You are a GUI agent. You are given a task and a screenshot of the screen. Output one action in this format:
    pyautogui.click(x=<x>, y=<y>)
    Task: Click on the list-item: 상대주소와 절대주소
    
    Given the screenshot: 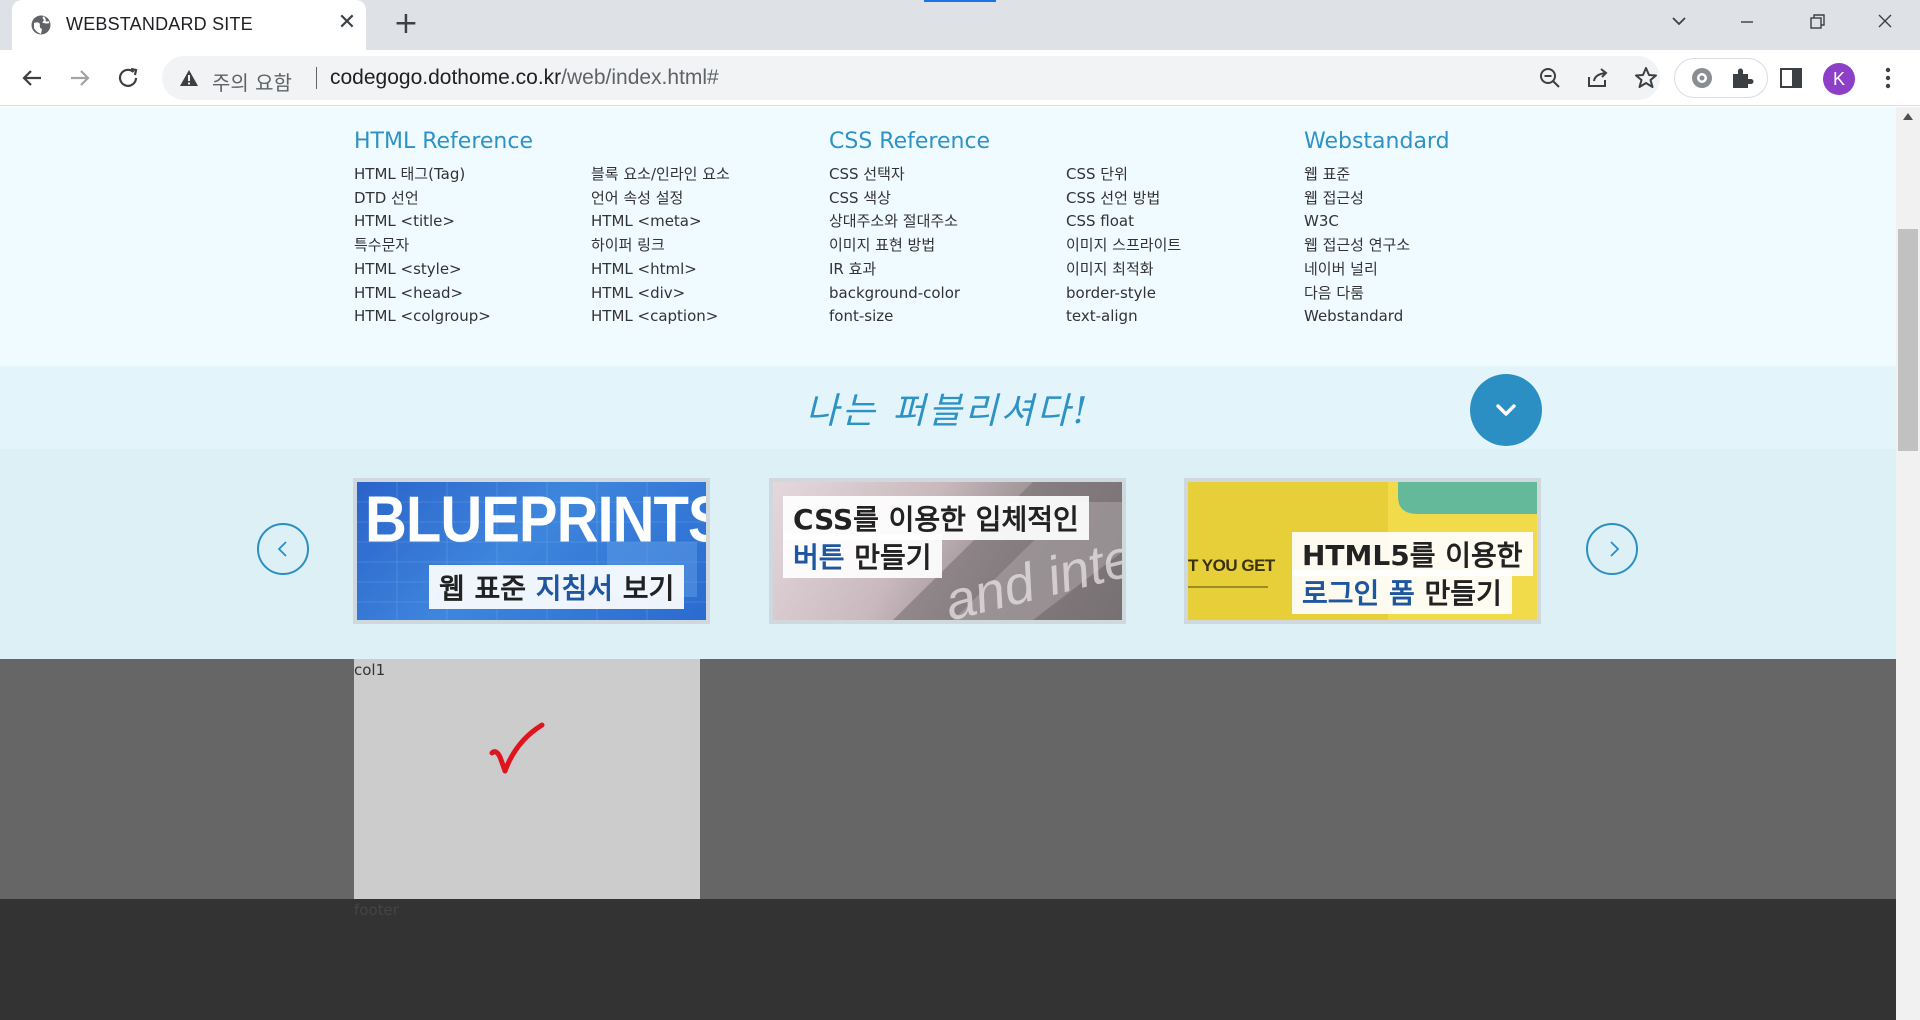 What is the action you would take?
    pyautogui.click(x=909, y=222)
    